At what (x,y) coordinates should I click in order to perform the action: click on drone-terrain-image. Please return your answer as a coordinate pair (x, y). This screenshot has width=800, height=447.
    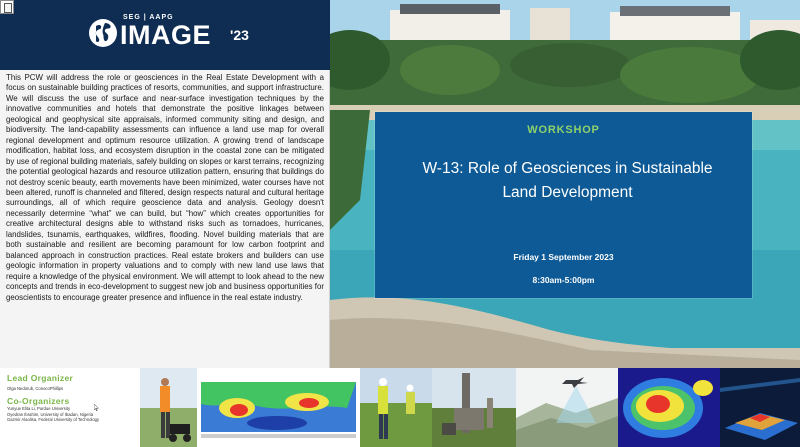
    Looking at the image, I should click on (567, 407).